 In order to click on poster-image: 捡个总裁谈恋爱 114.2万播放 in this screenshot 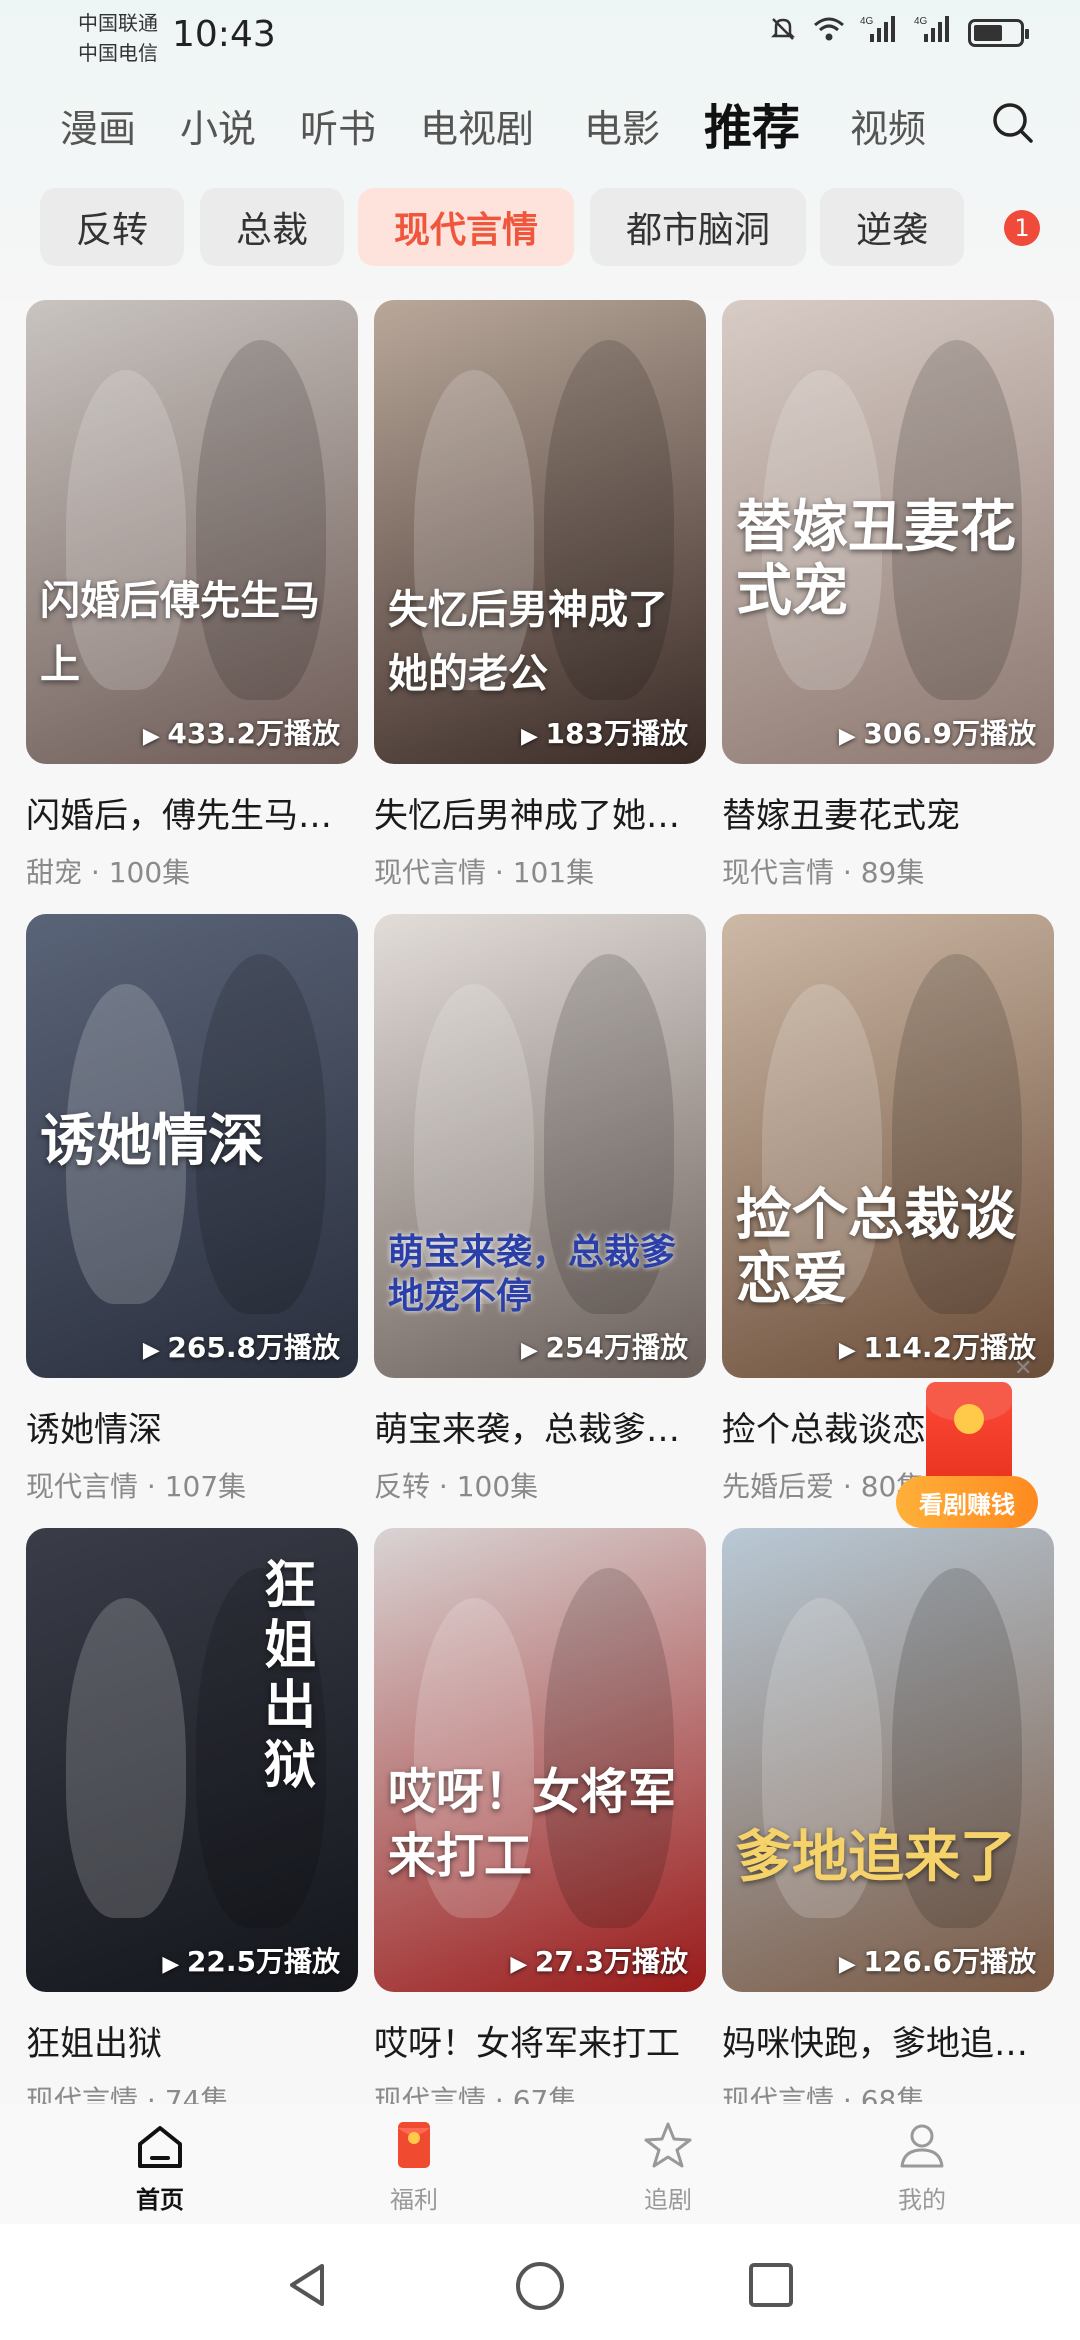, I will do `click(888, 1146)`.